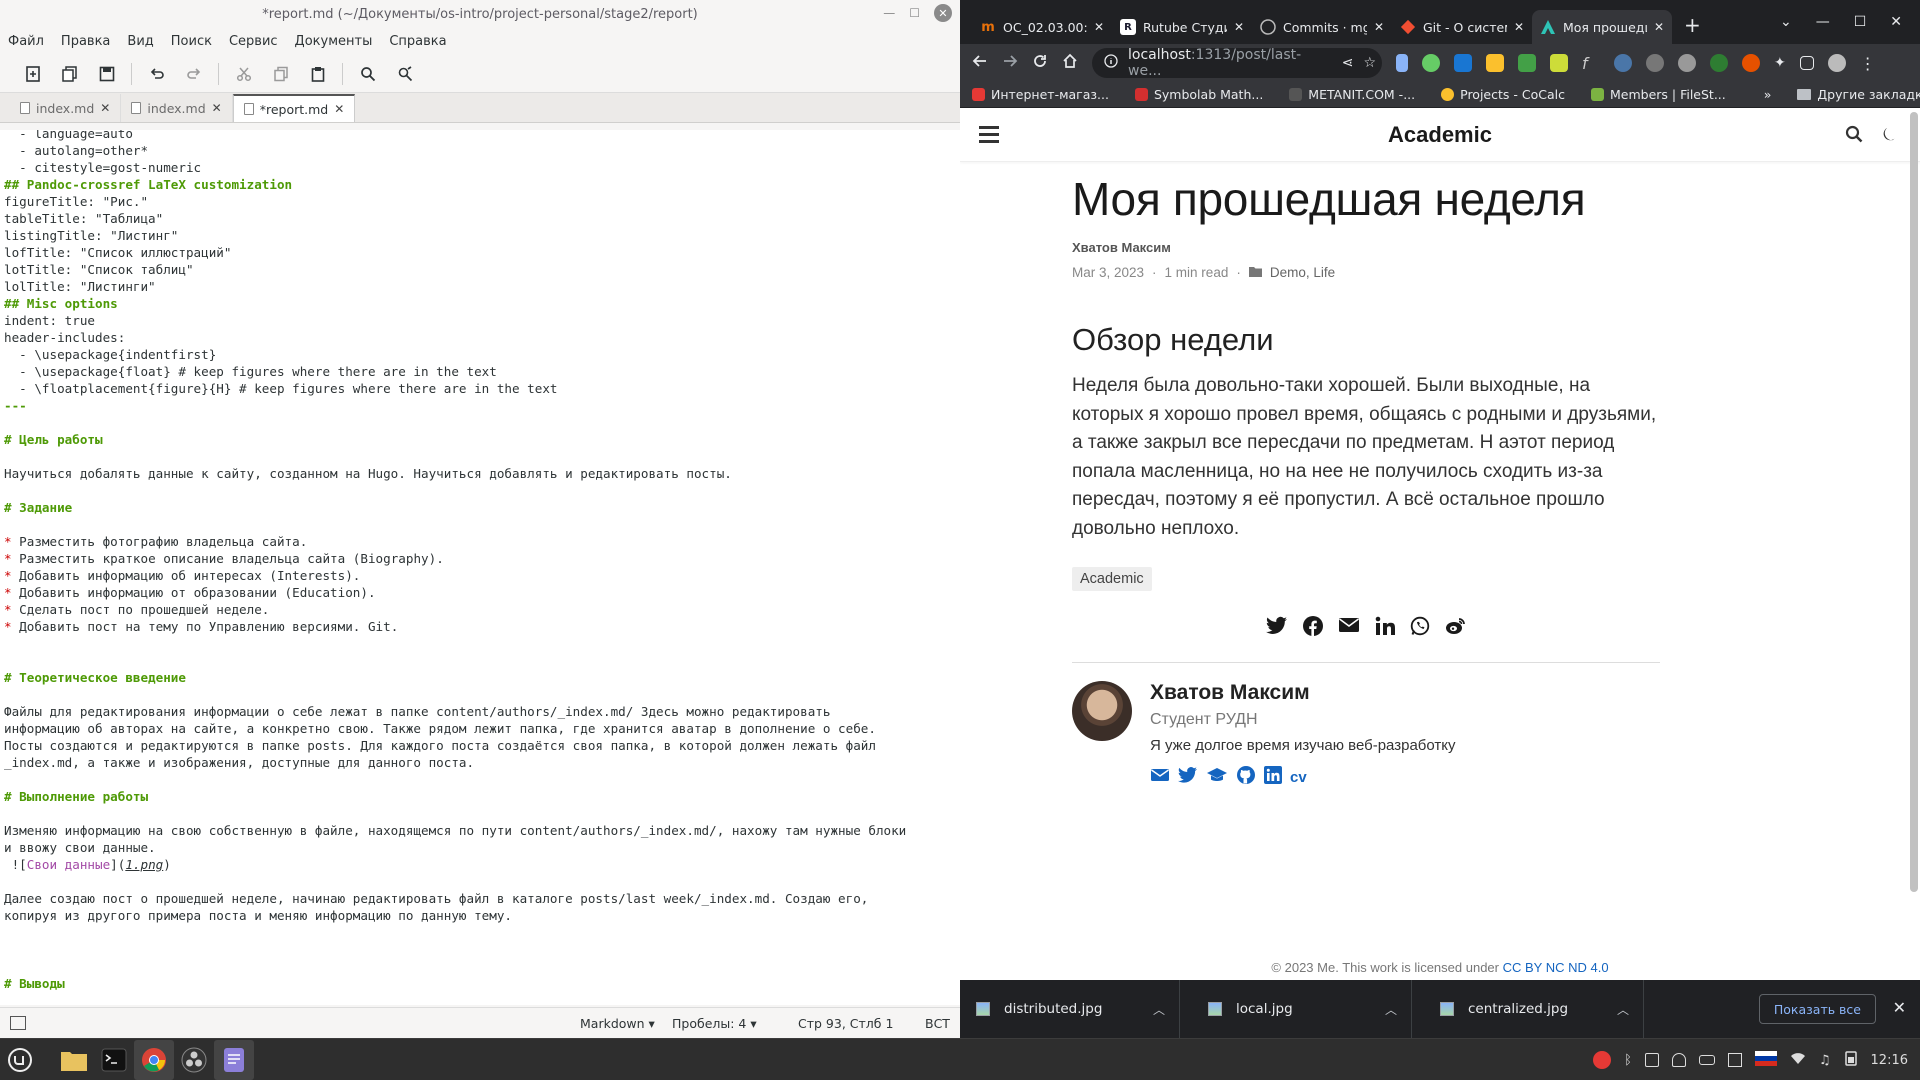  I want to click on file-manager-icon, so click(74, 1060).